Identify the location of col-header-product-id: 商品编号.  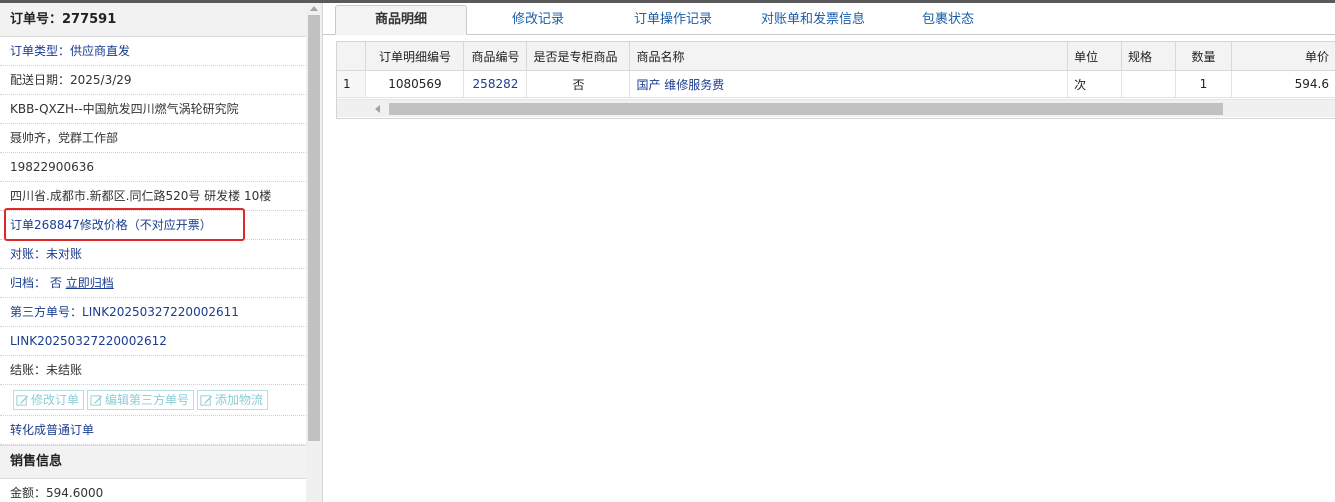
(495, 56).